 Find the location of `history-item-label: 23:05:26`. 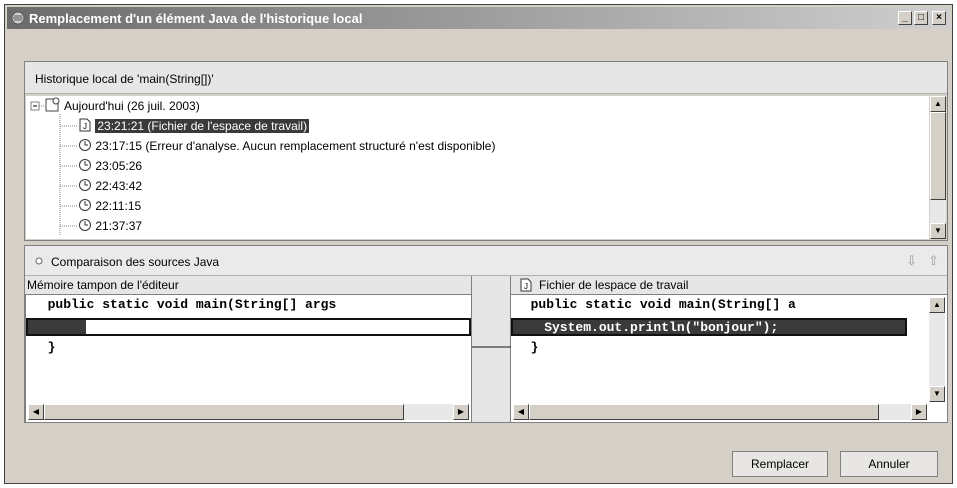

history-item-label: 23:05:26 is located at coordinates (119, 166).